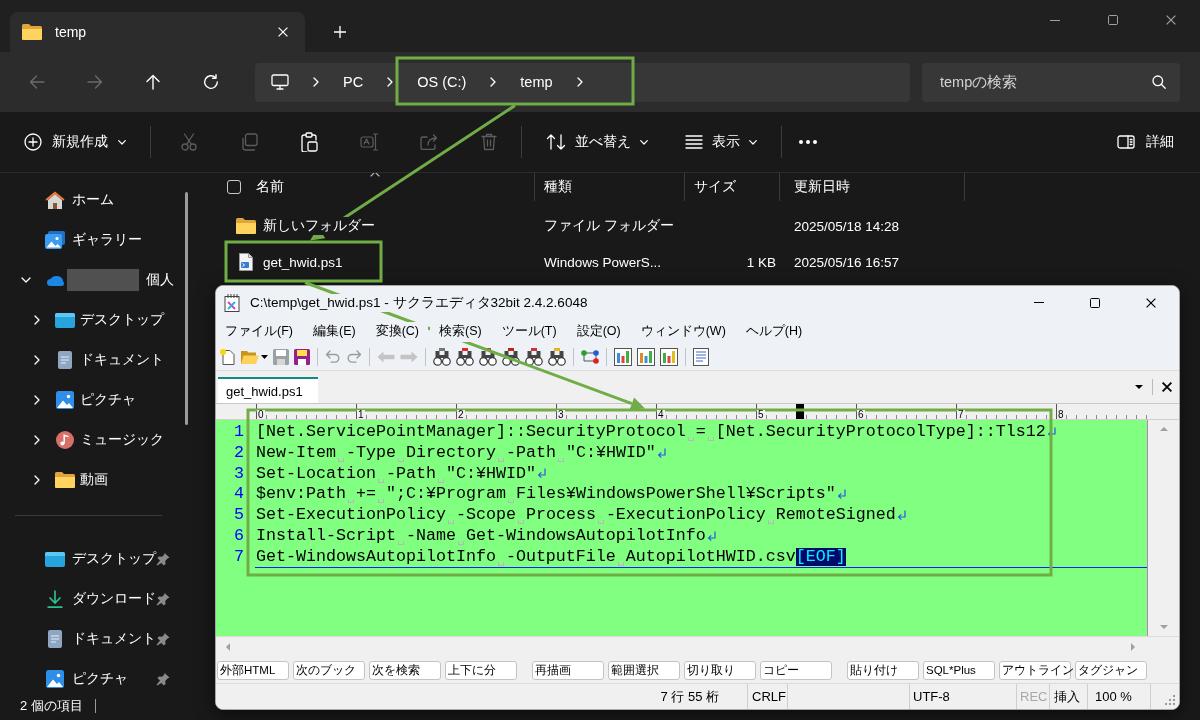 The height and width of the screenshot is (720, 1200). What do you see at coordinates (55, 200) in the screenshot?
I see `home-icon` at bounding box center [55, 200].